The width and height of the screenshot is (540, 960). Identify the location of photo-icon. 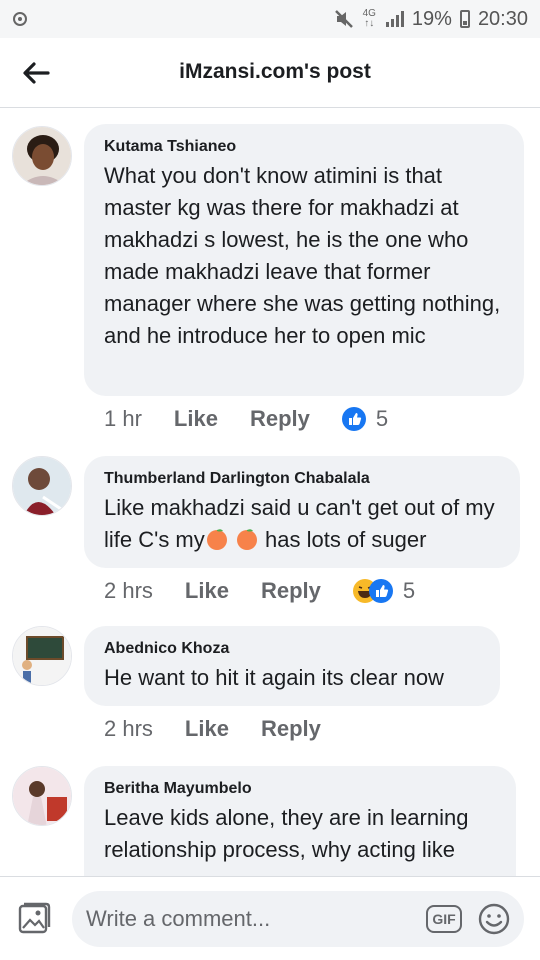
(35, 918).